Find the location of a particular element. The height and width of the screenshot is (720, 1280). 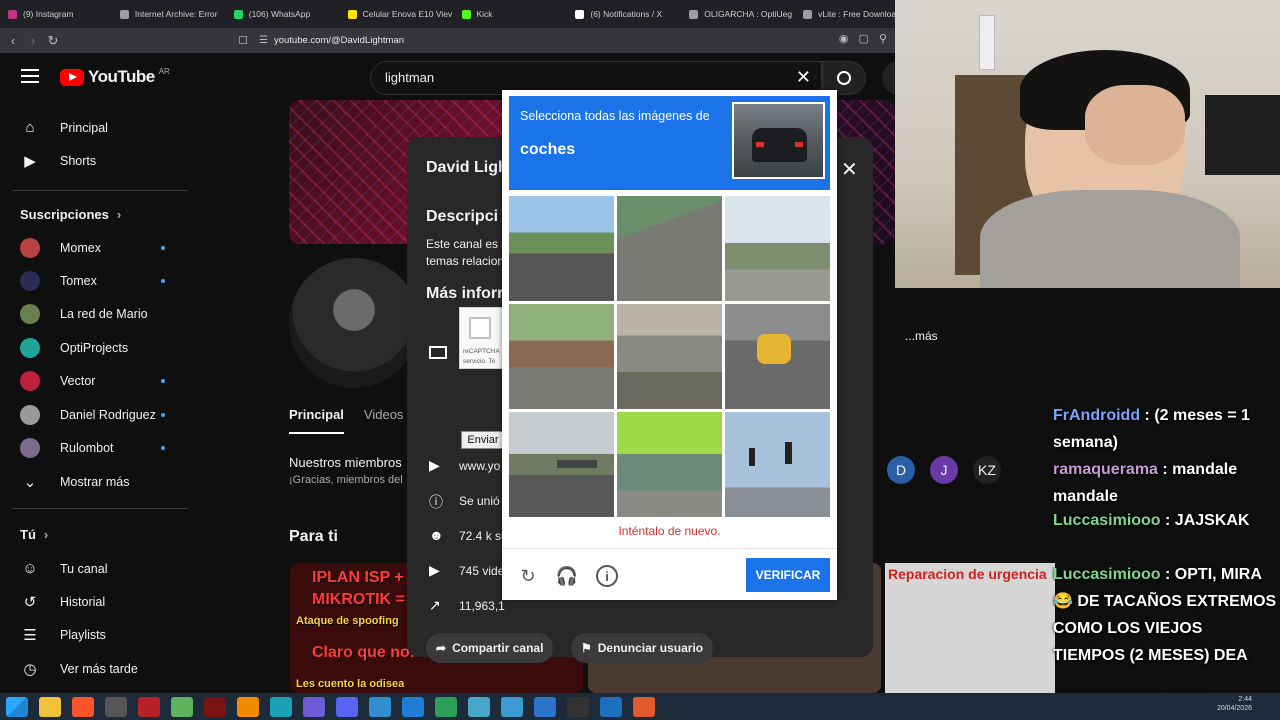

challenge-error: Inténtalo de nuevo. is located at coordinates (669, 531).